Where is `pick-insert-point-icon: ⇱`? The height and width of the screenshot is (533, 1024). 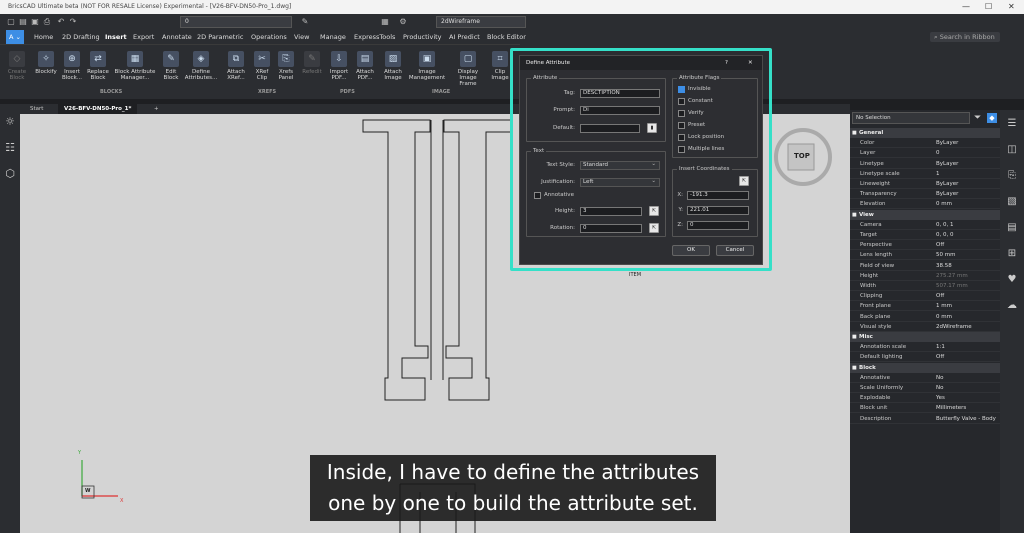 pick-insert-point-icon: ⇱ is located at coordinates (744, 181).